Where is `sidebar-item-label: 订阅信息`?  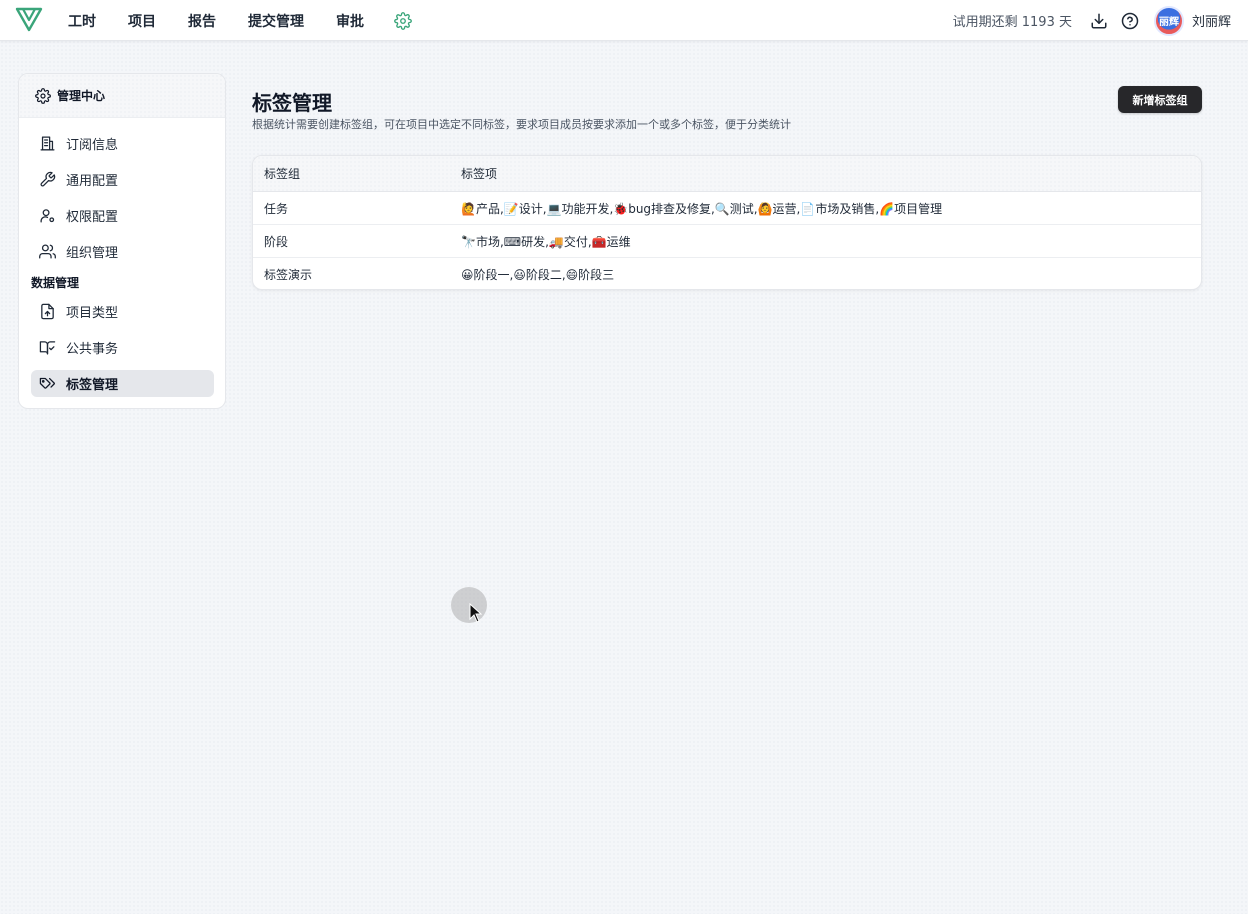
sidebar-item-label: 订阅信息 is located at coordinates (92, 145).